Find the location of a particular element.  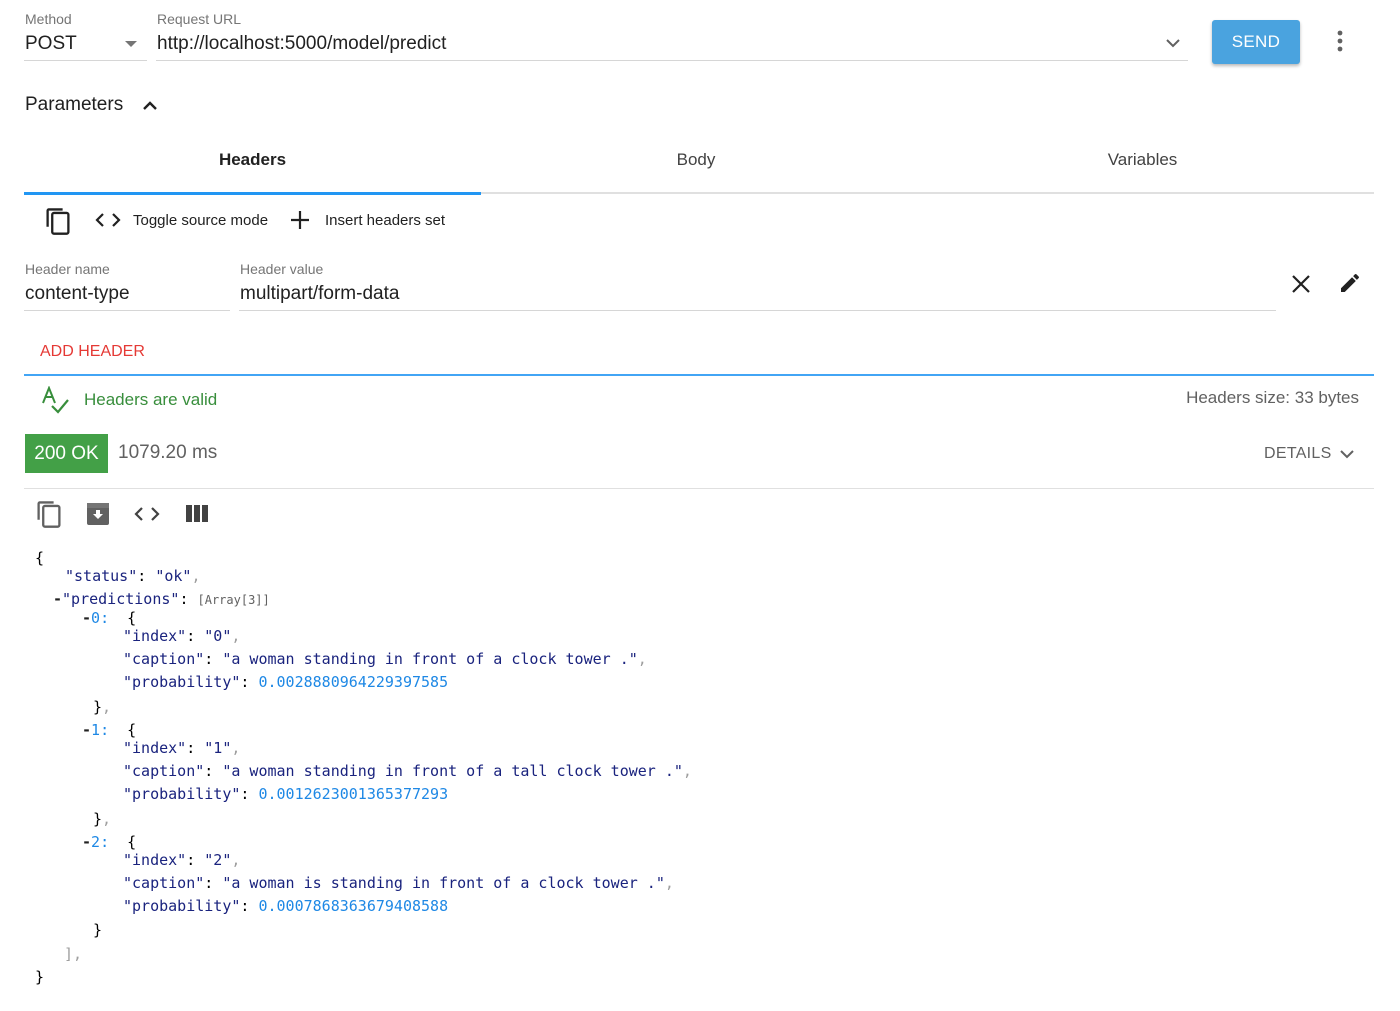

tab-body: Body is located at coordinates (696, 165).